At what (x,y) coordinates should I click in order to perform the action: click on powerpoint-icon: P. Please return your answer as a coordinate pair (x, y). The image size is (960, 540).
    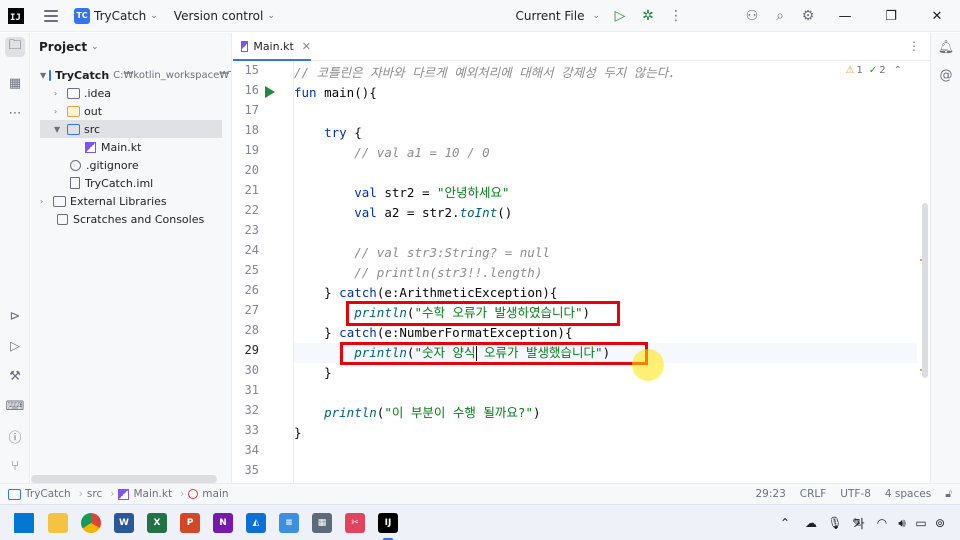
    Looking at the image, I should click on (190, 523).